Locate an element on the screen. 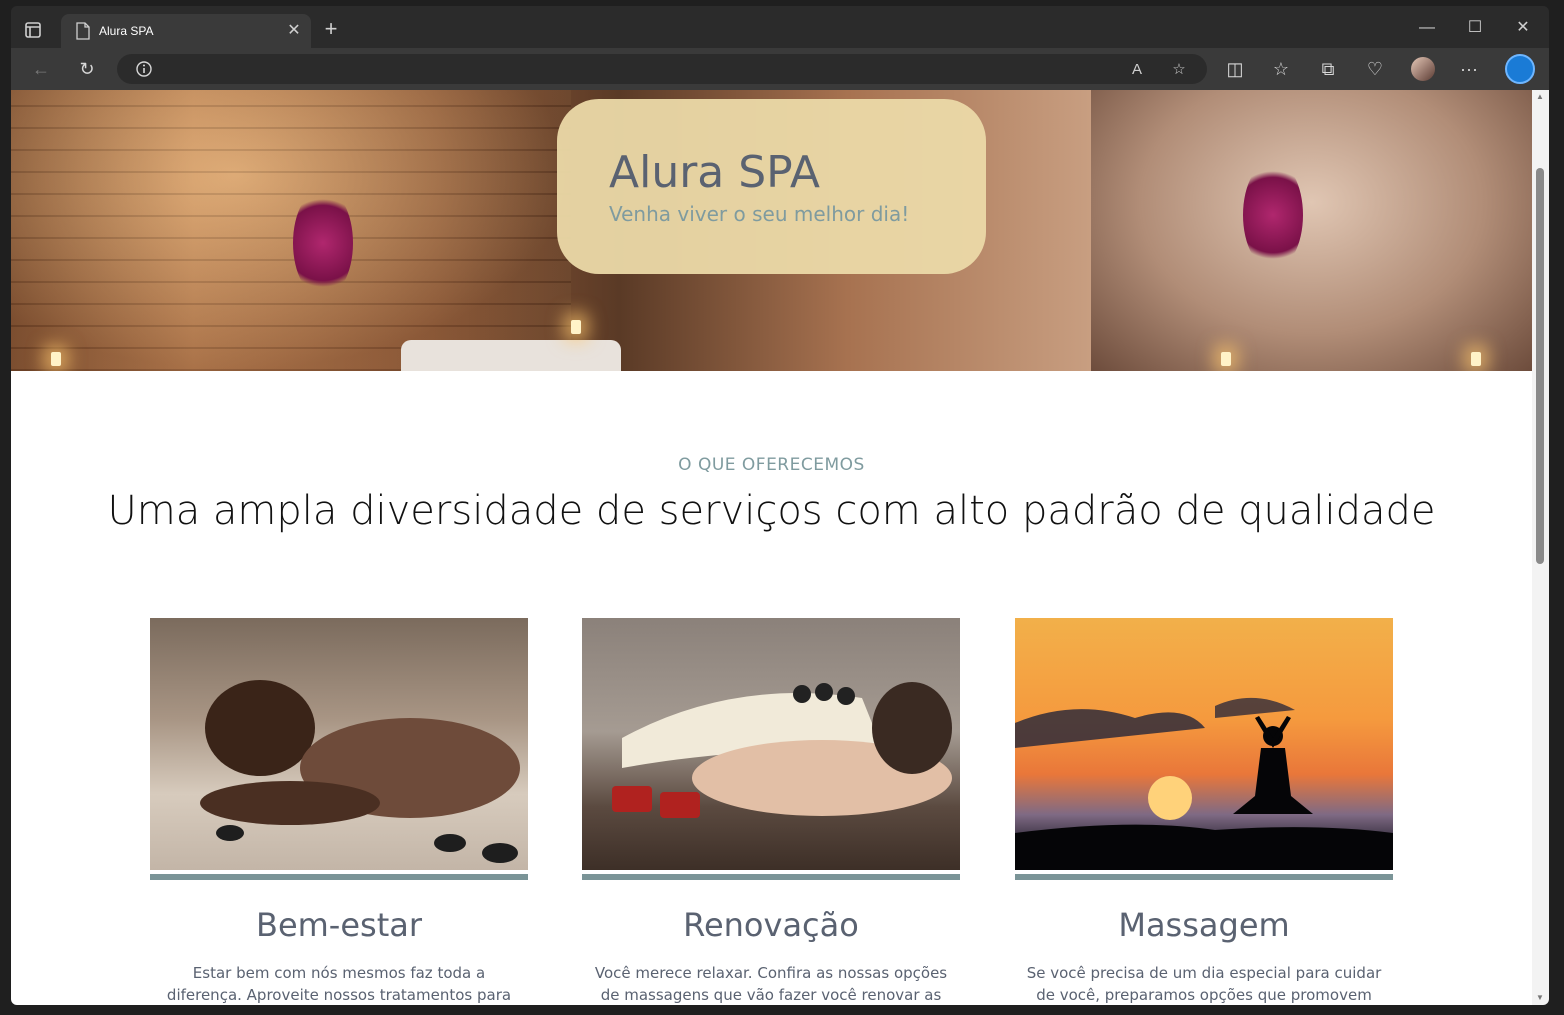  scrollbar-thumb is located at coordinates (1540, 366).